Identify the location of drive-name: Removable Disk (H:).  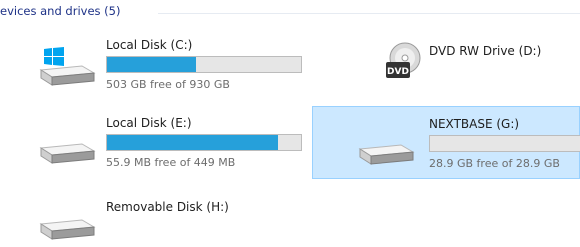
(167, 207).